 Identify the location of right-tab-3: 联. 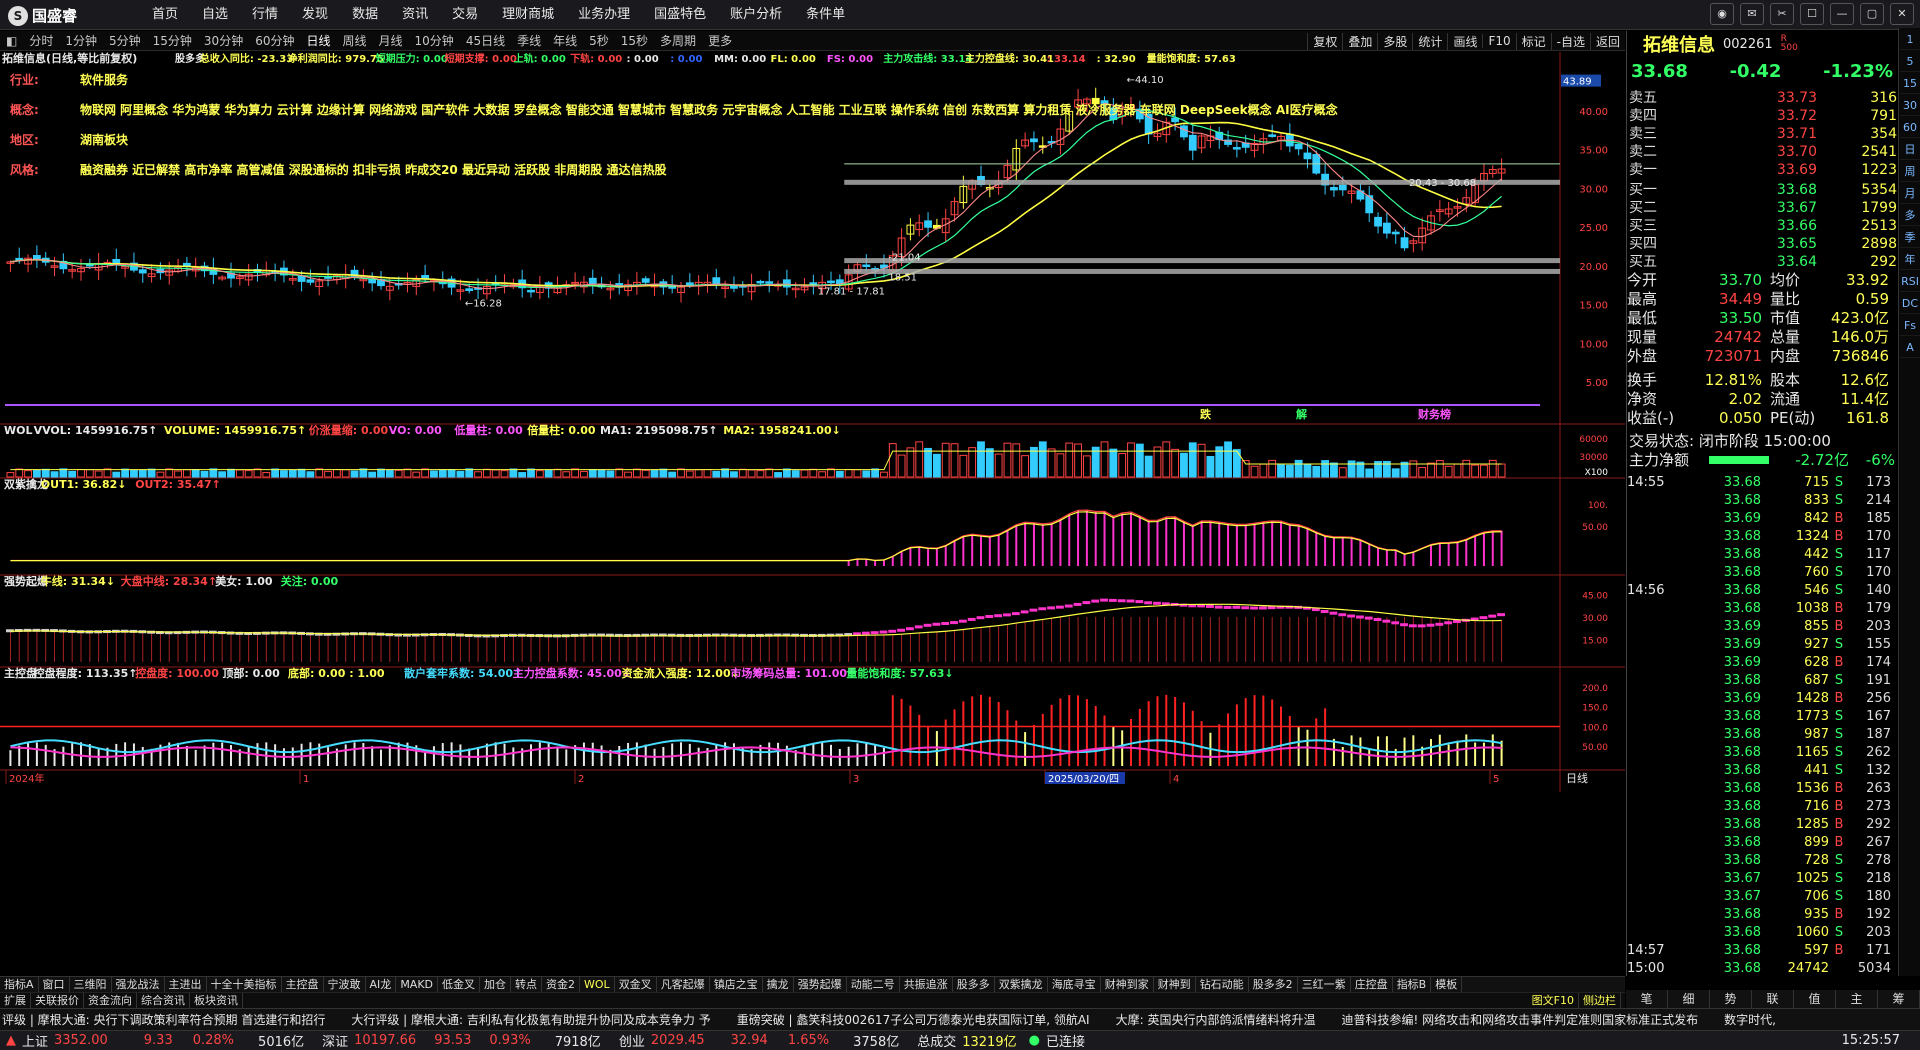
(1773, 999).